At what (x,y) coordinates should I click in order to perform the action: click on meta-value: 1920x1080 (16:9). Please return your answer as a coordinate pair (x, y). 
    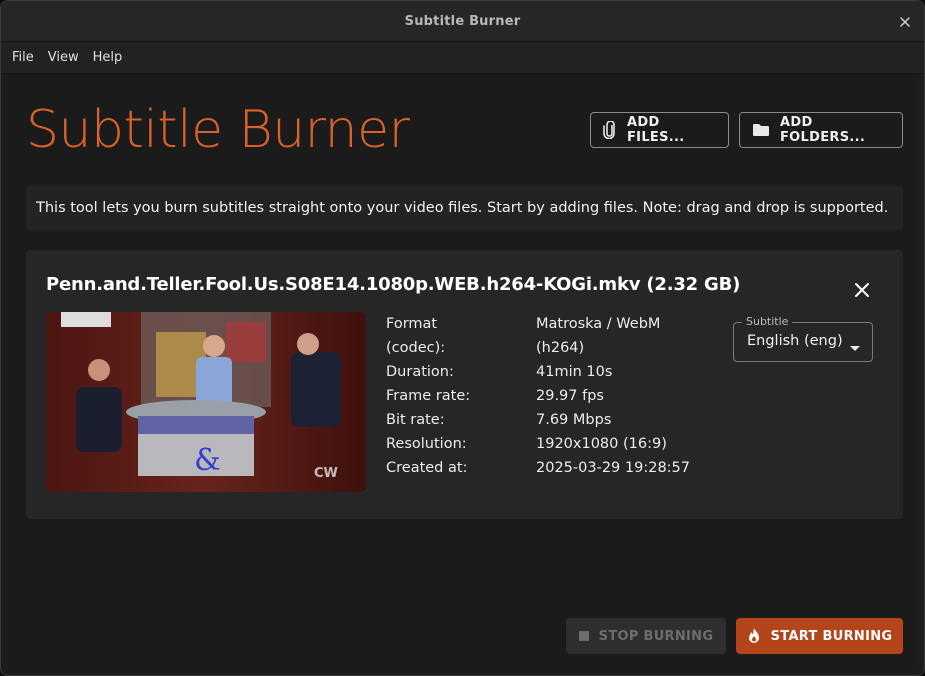
    Looking at the image, I should click on (601, 444).